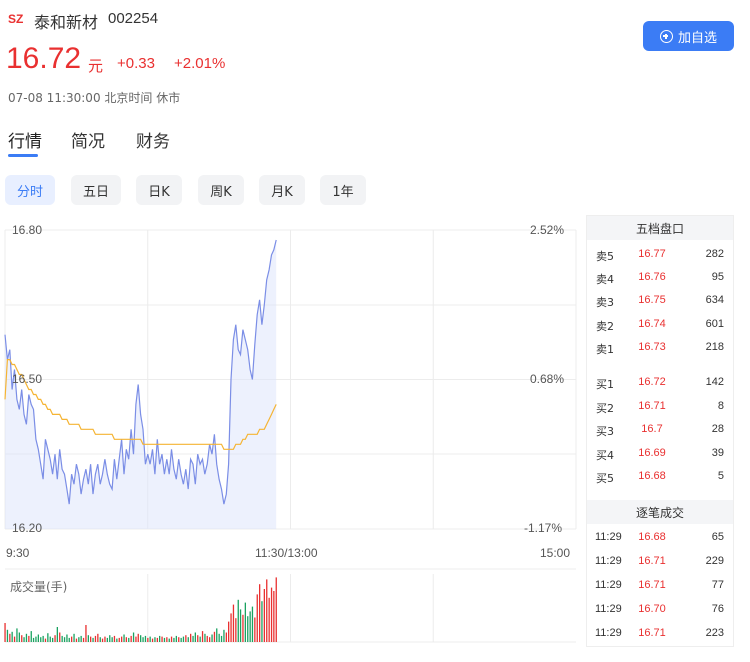  Describe the element at coordinates (660, 348) in the screenshot. I see `sell-row: 卖1 16.73 218` at that location.